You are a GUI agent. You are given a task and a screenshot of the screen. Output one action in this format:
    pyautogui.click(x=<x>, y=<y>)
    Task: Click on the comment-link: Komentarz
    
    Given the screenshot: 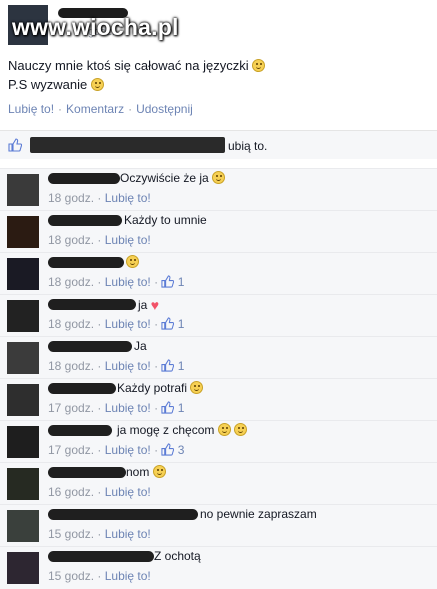 What is the action you would take?
    pyautogui.click(x=95, y=109)
    